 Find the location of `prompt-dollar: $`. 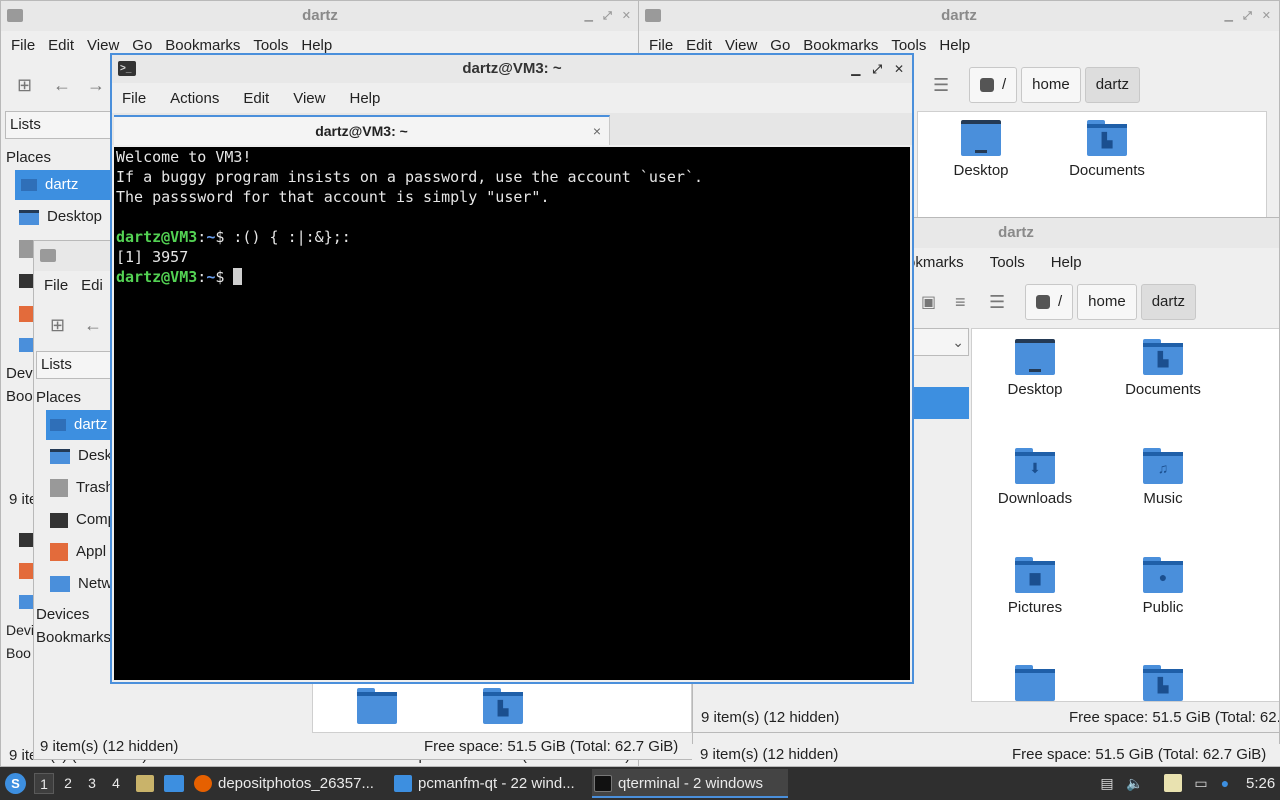

prompt-dollar: $ is located at coordinates (224, 277).